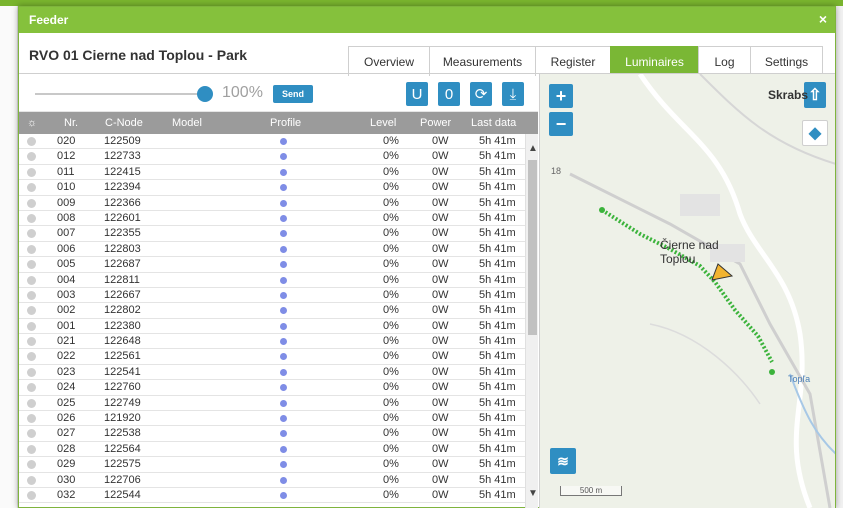  What do you see at coordinates (533, 149) in the screenshot?
I see `scroll-up-icon: ▲` at bounding box center [533, 149].